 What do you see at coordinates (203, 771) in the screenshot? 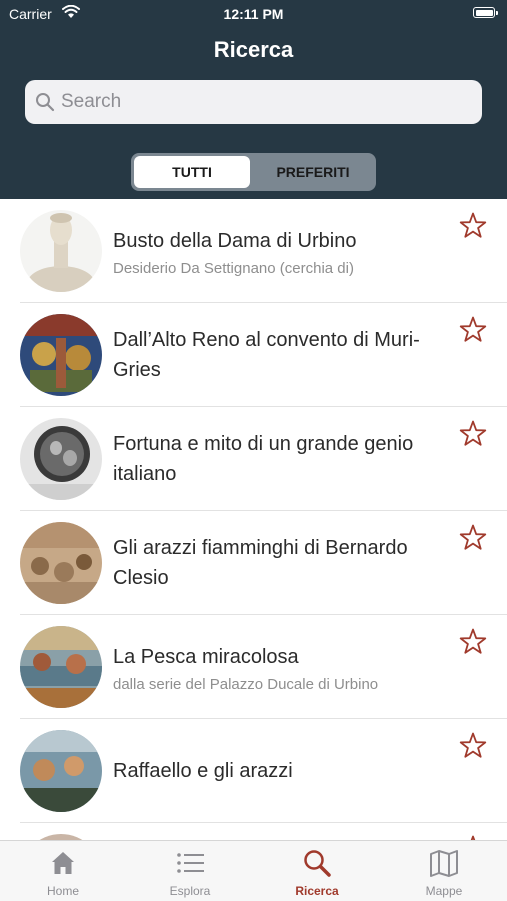
I see `item-title: Raffaello e gli arazzi` at bounding box center [203, 771].